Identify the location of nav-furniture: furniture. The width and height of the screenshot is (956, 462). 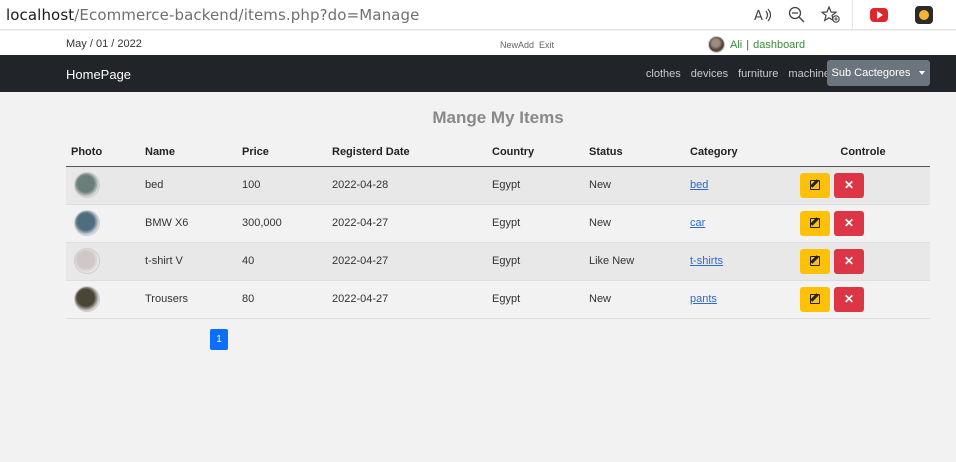
(758, 74).